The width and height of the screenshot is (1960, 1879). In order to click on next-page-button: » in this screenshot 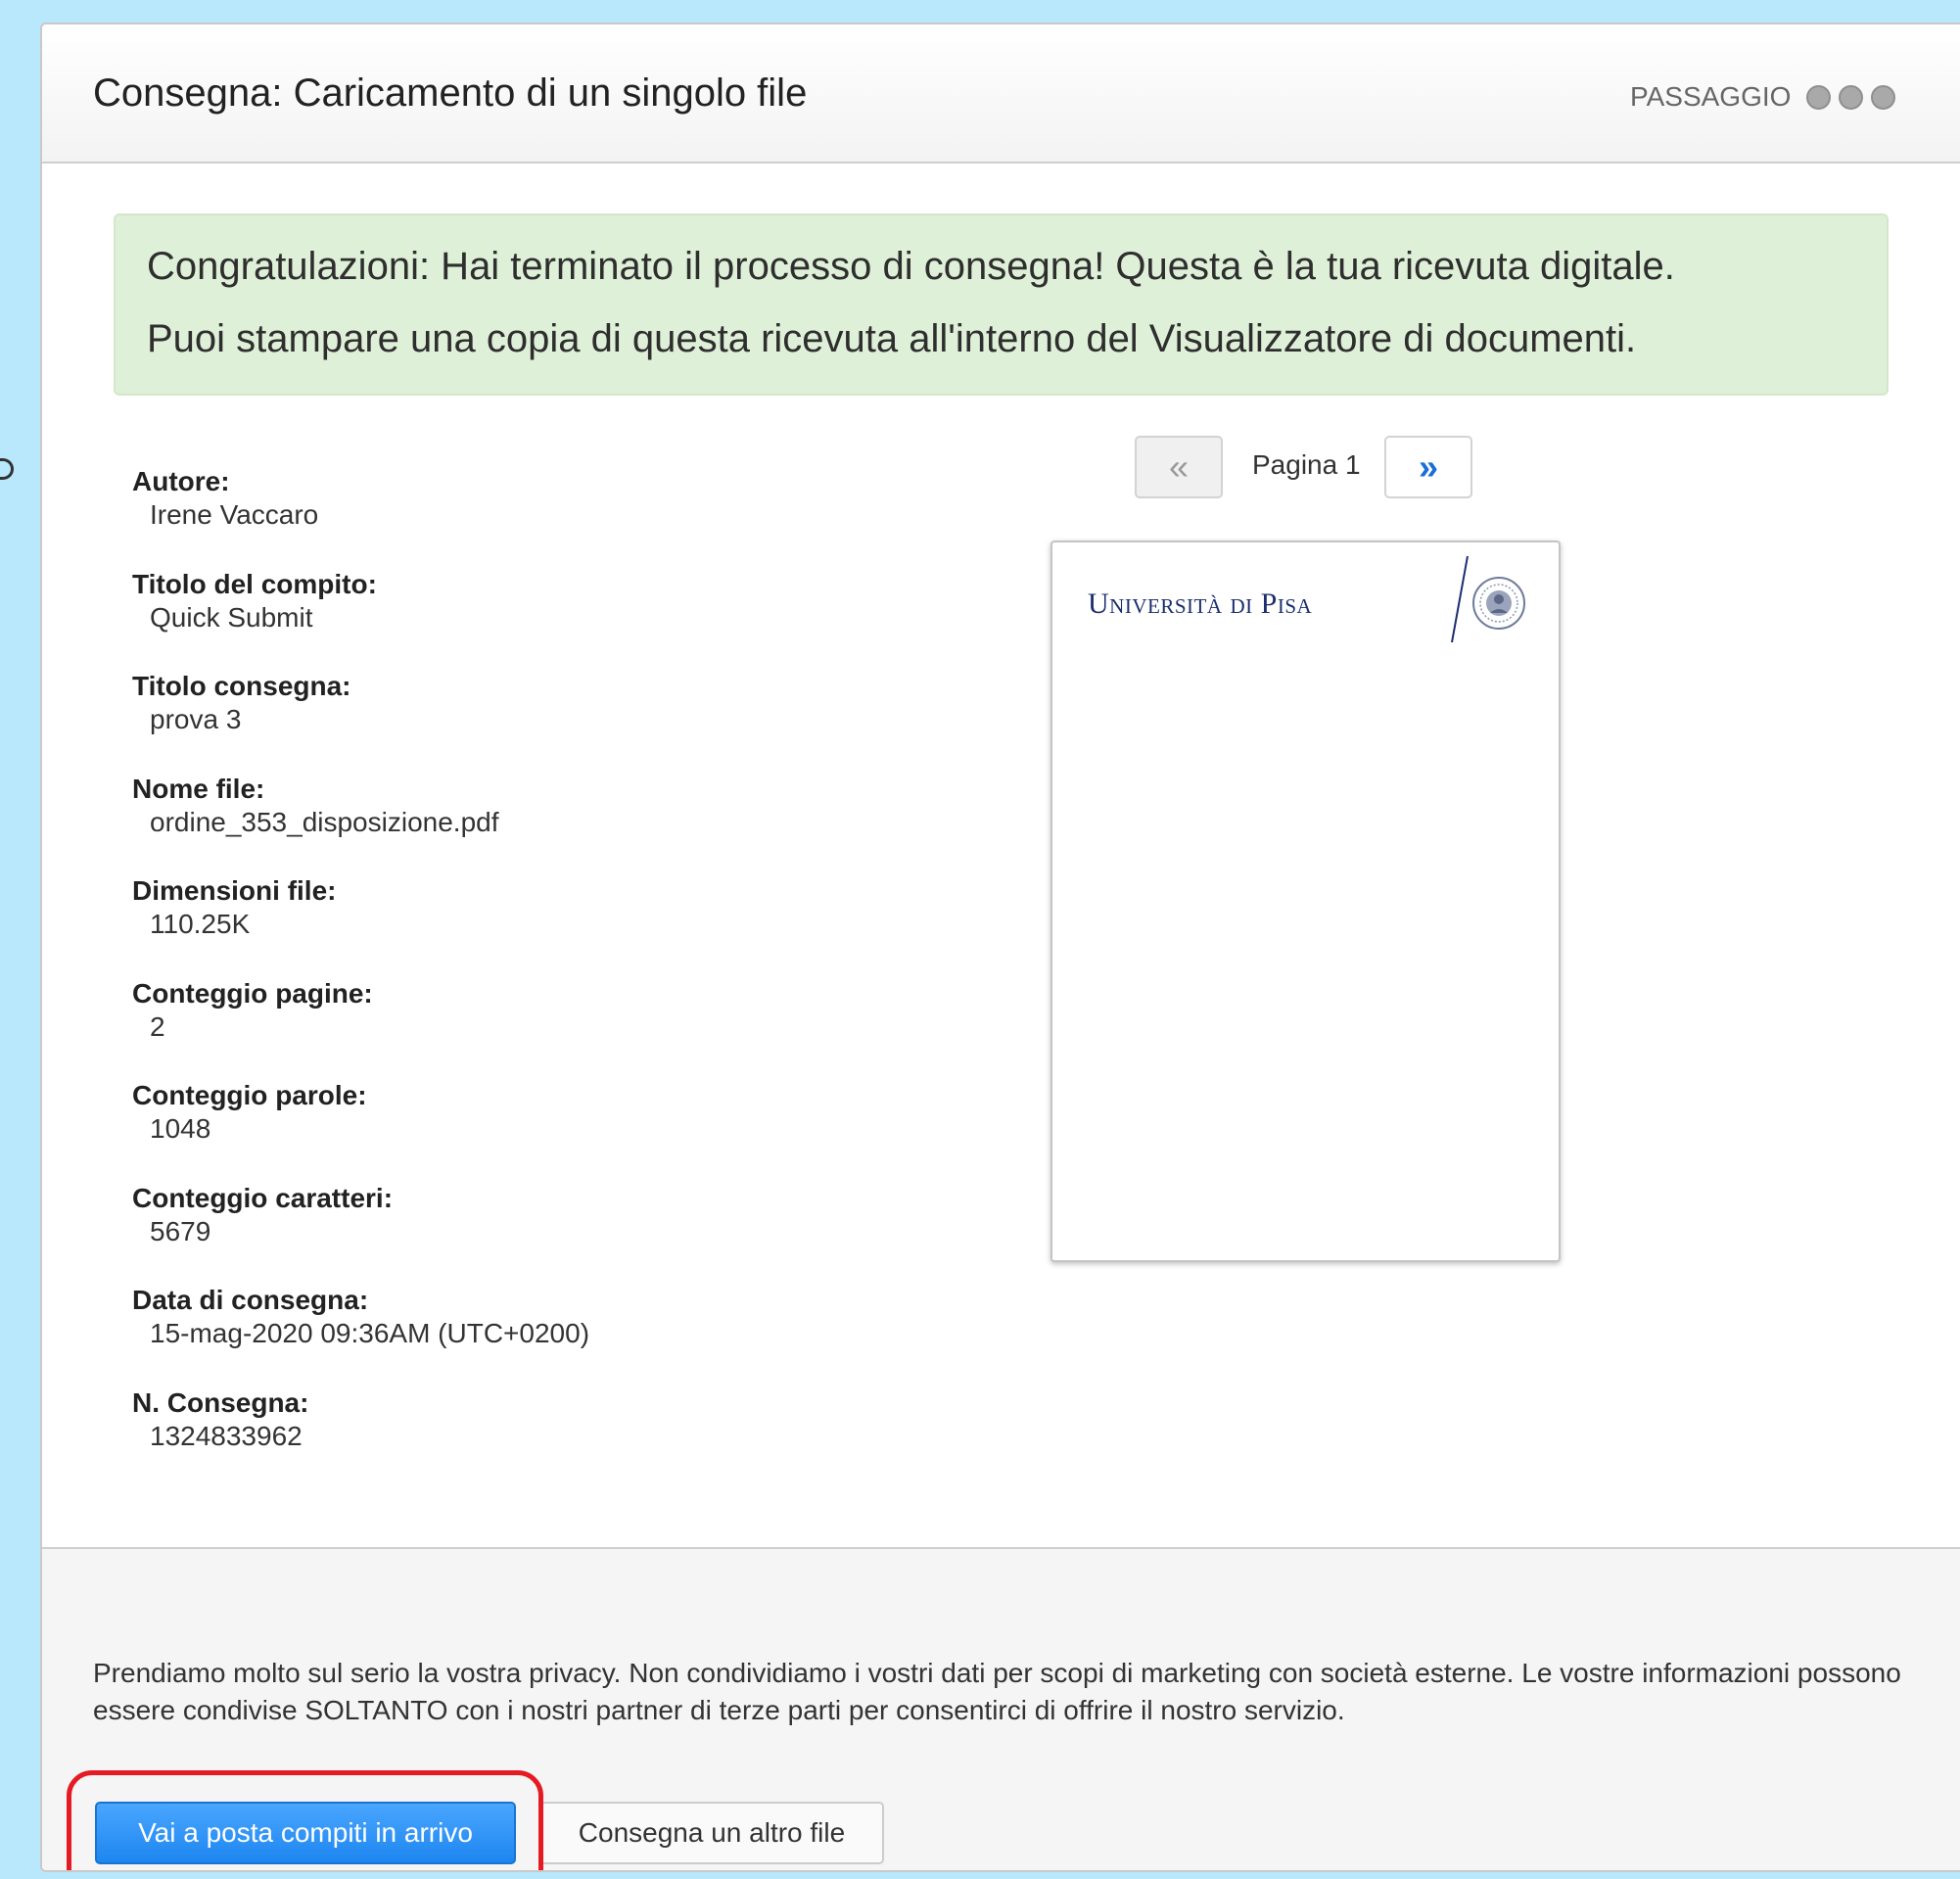, I will do `click(1428, 467)`.